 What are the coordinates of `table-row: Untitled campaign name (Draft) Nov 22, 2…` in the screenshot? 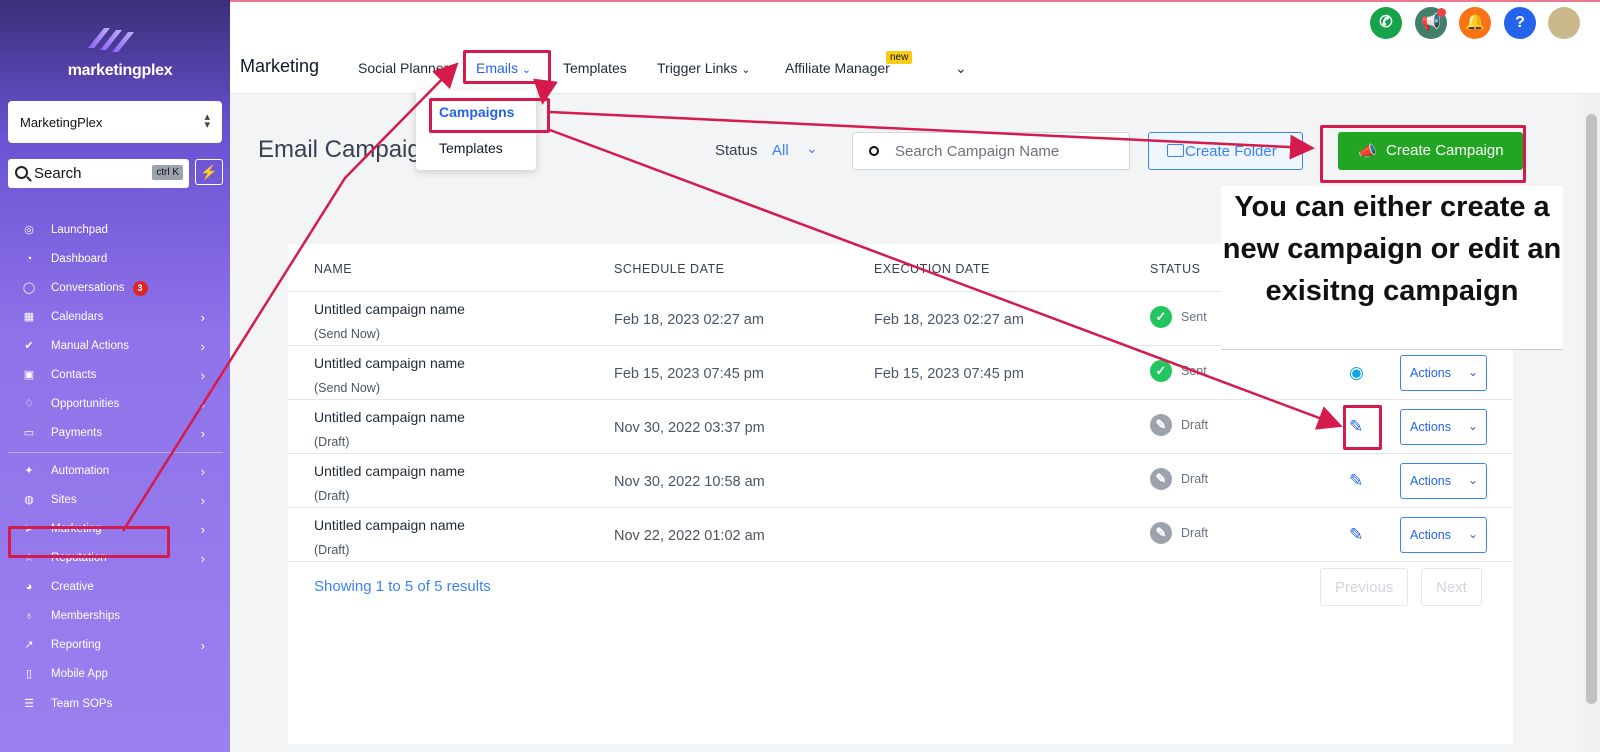 It's located at (900, 534).